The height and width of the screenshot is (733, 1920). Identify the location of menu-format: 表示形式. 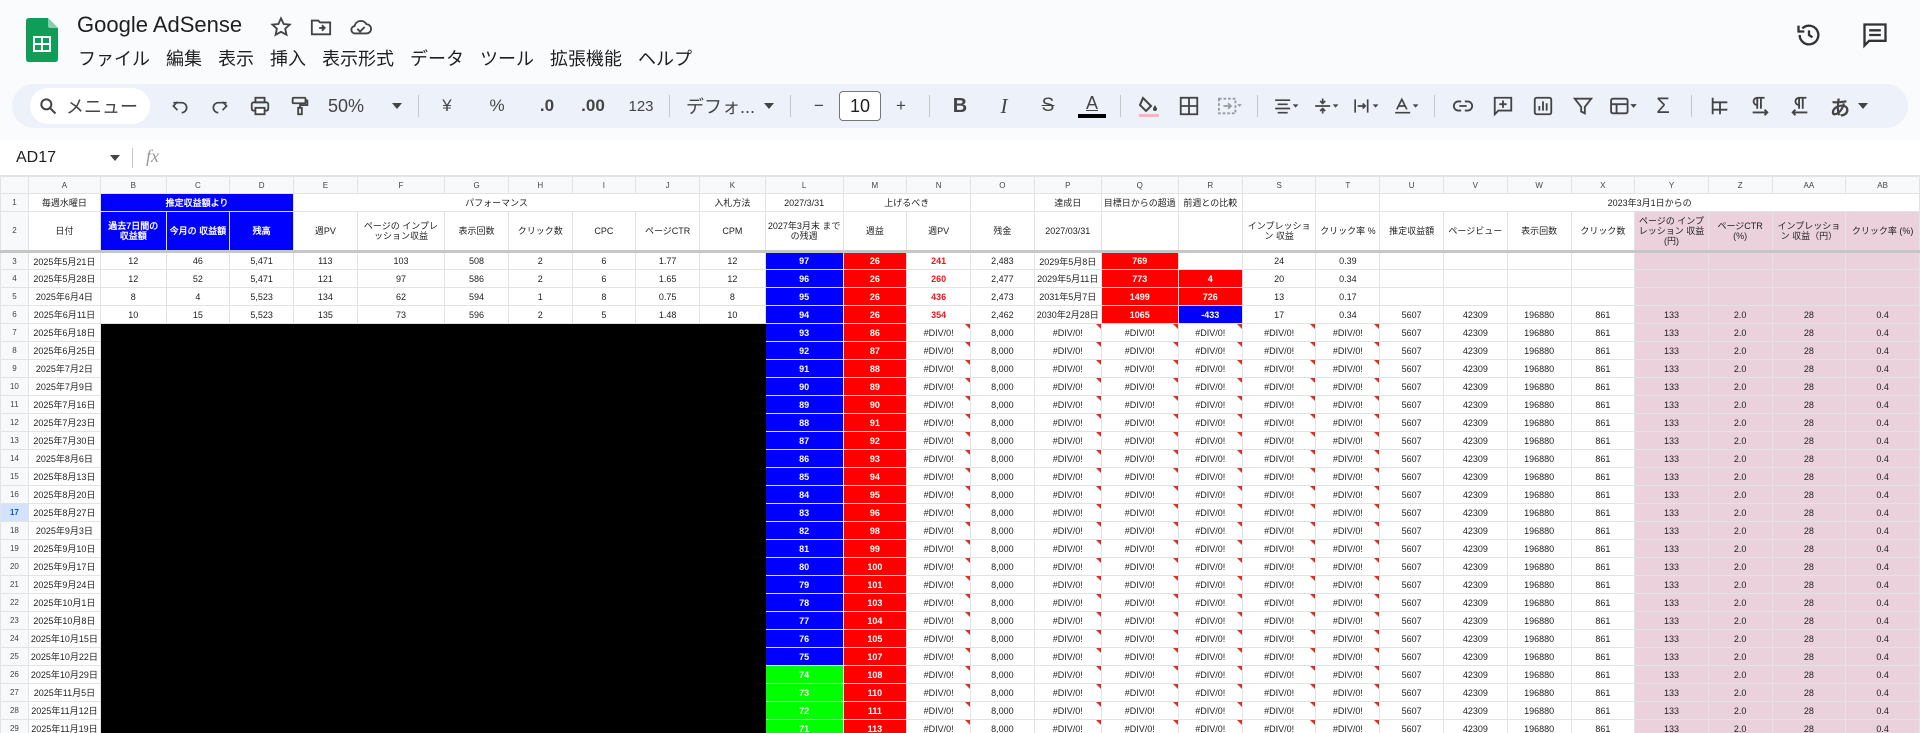
(358, 59).